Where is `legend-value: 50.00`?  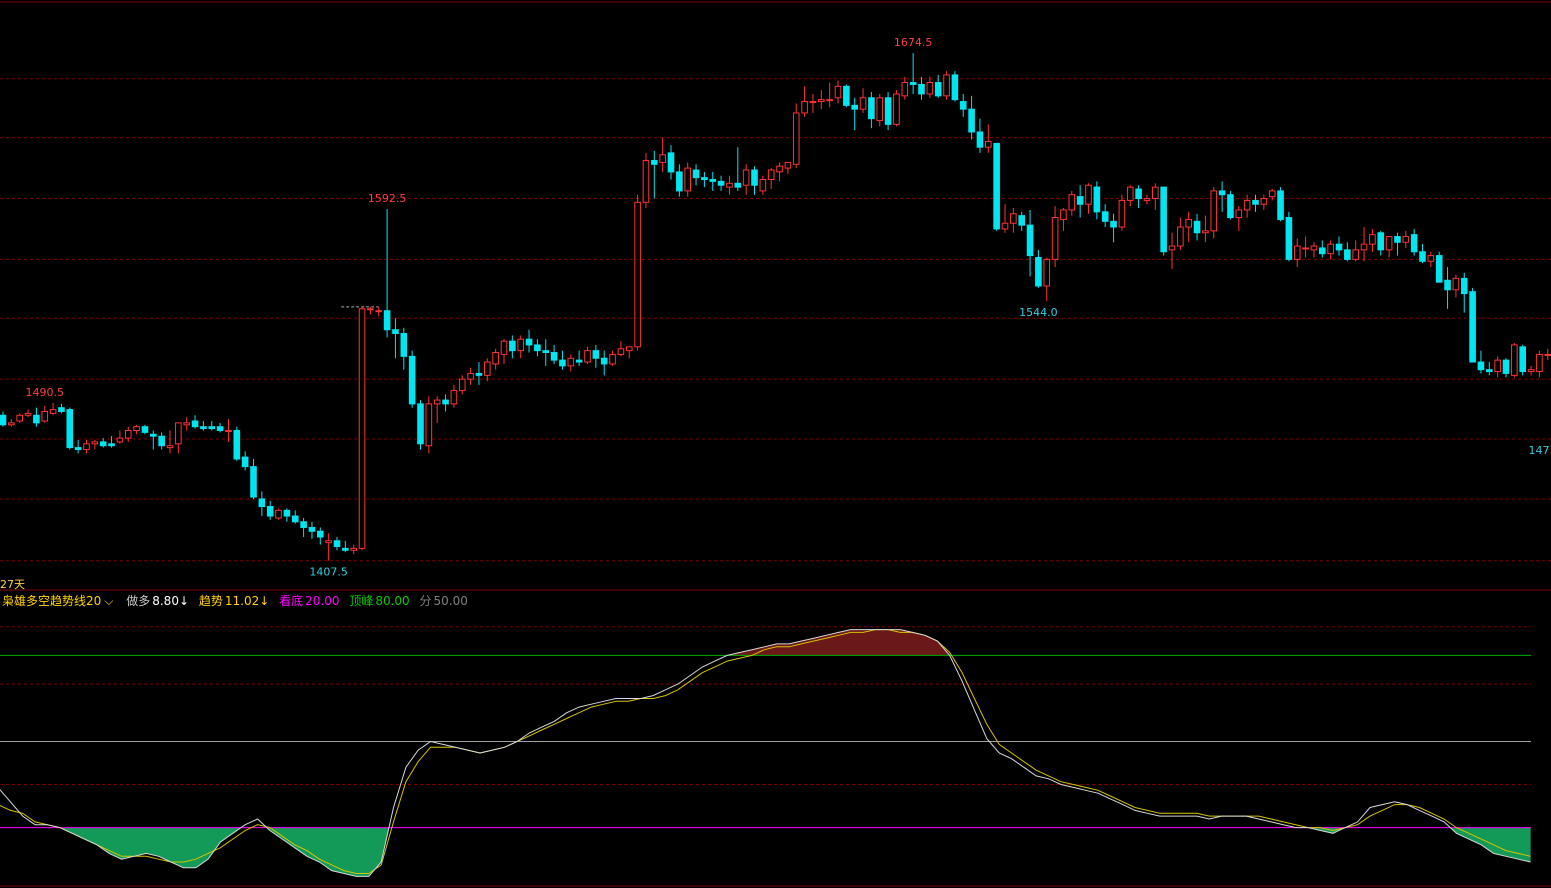 legend-value: 50.00 is located at coordinates (450, 601).